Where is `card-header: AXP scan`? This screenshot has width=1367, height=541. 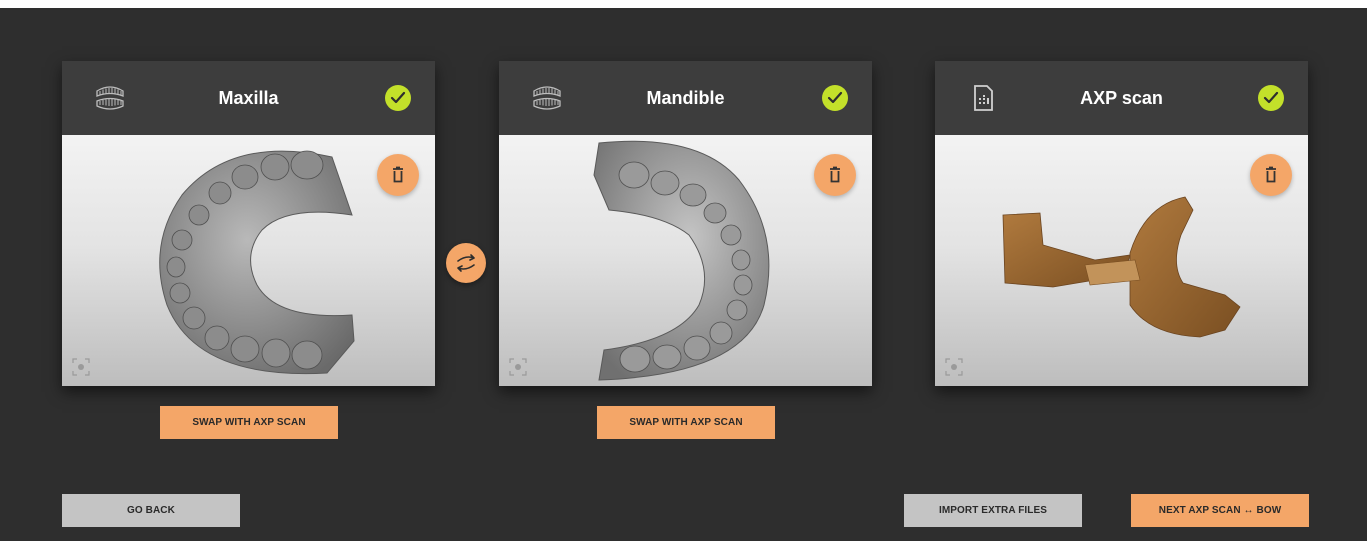 card-header: AXP scan is located at coordinates (1121, 98).